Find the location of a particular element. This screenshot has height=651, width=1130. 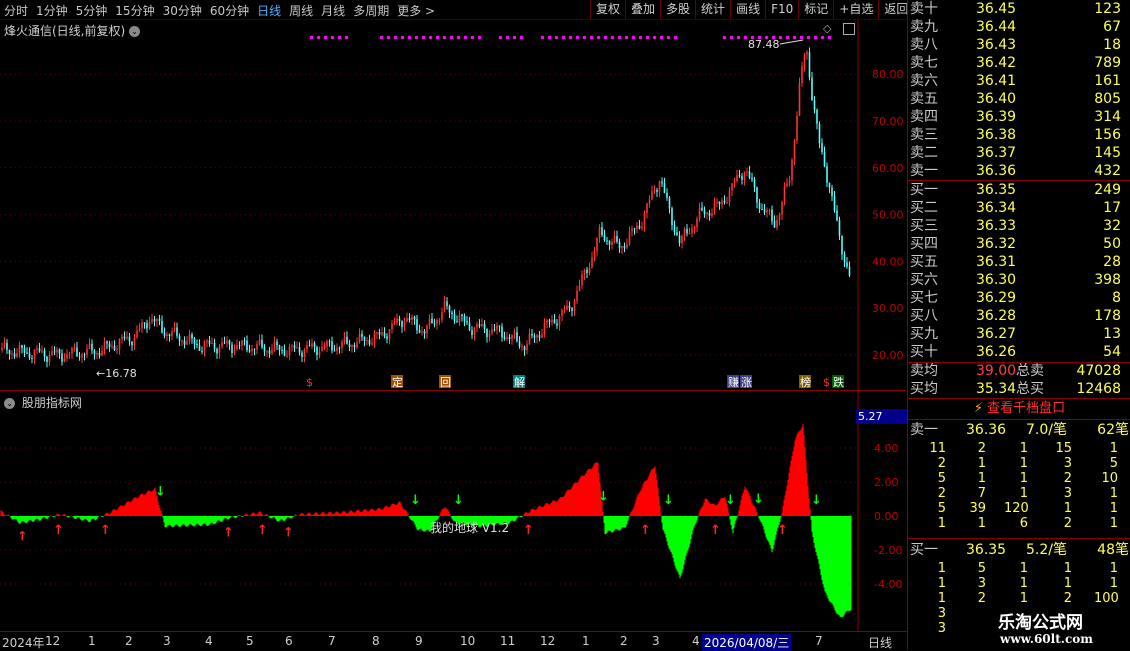

period-tab-2: 5分钟 is located at coordinates (92, 11).